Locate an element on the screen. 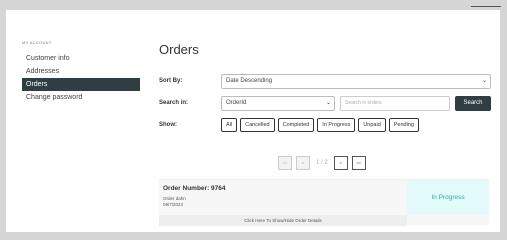  search-input: Search in orders is located at coordinates (395, 103).